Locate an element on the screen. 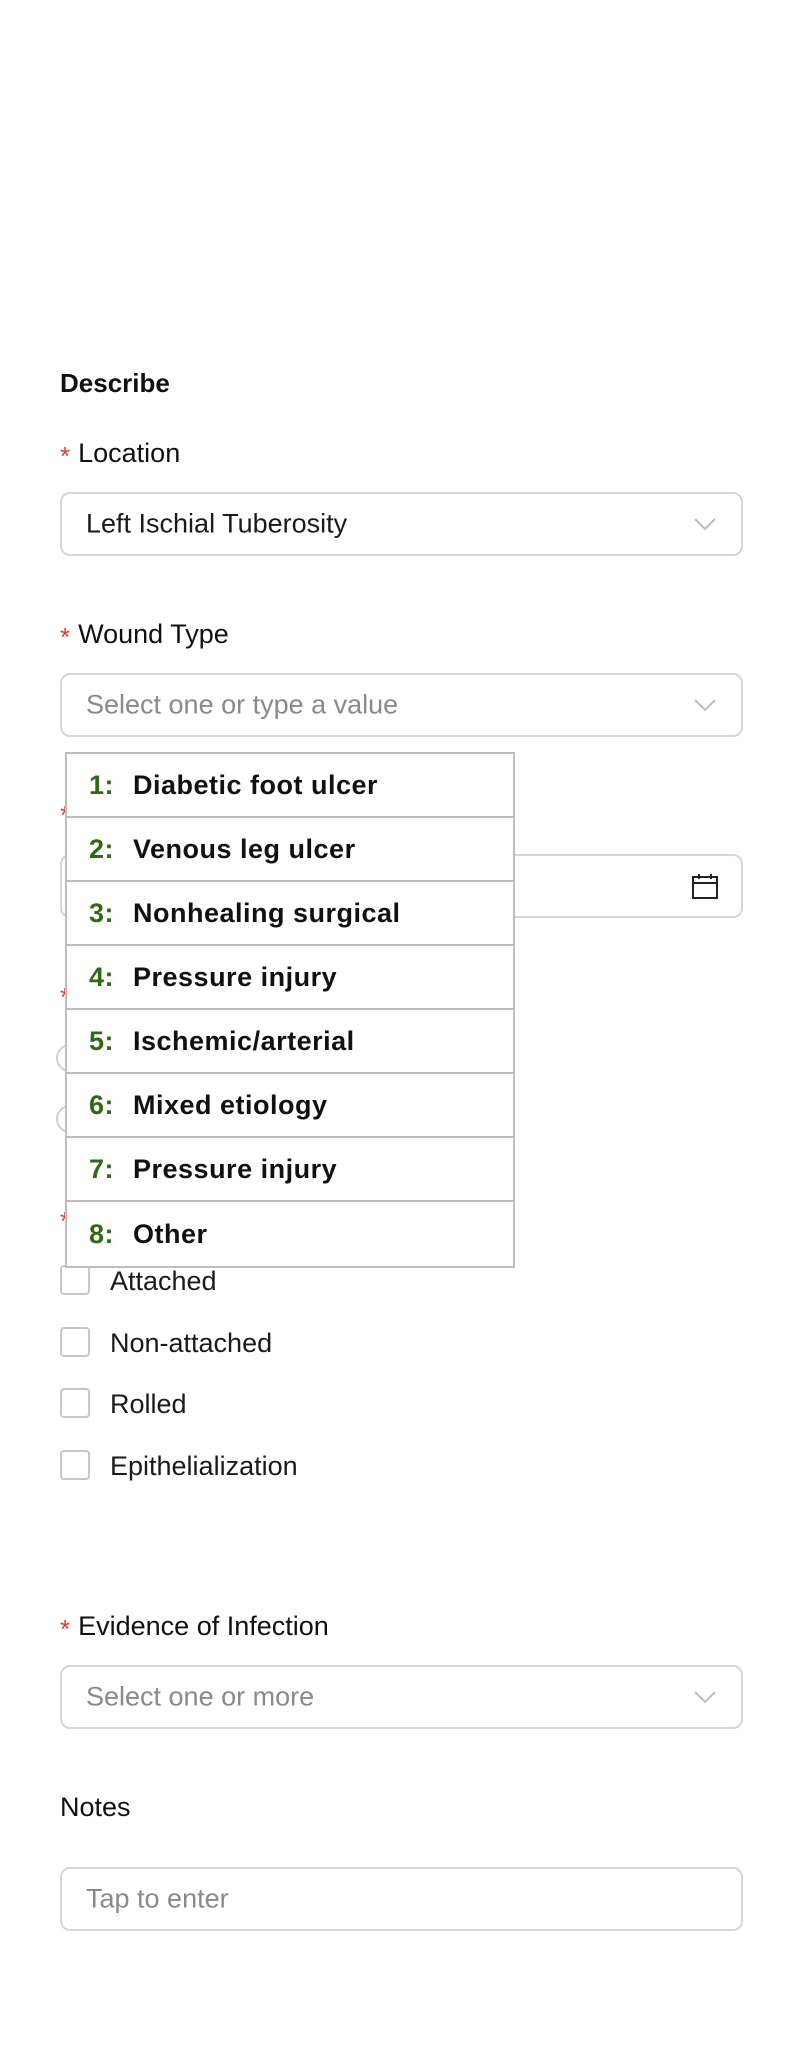 This screenshot has width=803, height=2048. notes-label: Notes is located at coordinates (95, 1807).